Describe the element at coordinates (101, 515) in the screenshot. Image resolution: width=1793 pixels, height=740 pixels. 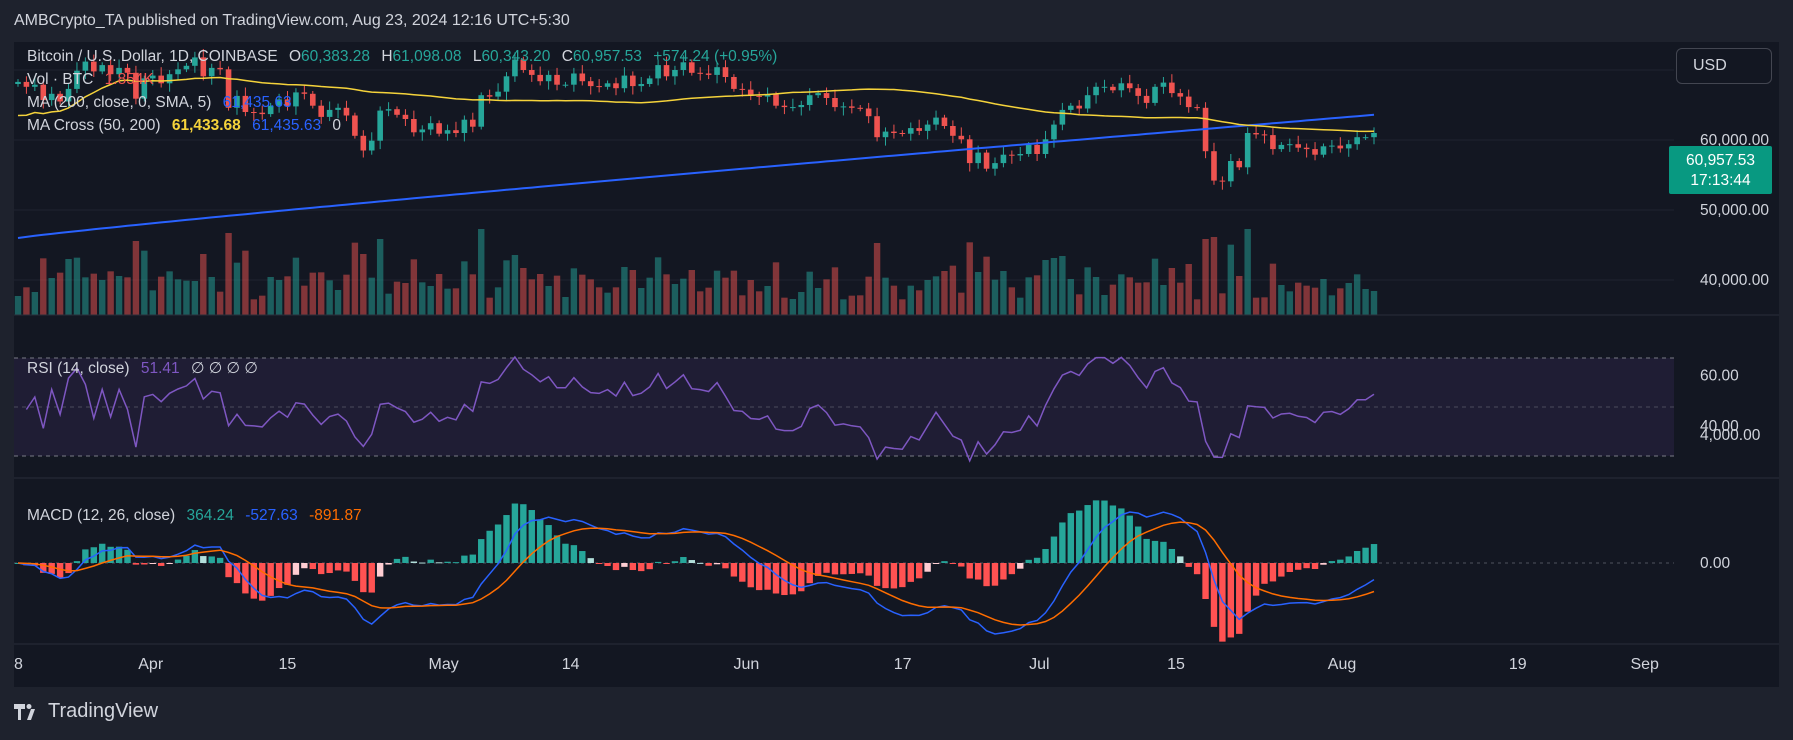
I see `macd-label: MACD (12, 26, close)` at that location.